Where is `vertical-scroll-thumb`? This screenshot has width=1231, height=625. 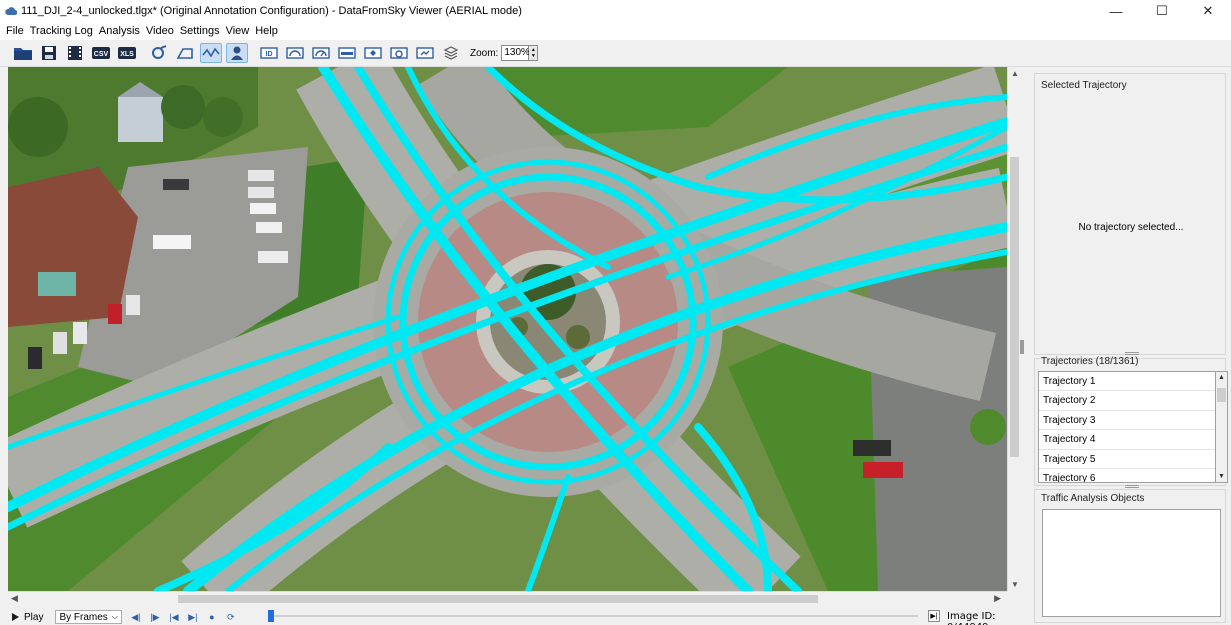 vertical-scroll-thumb is located at coordinates (1014, 307).